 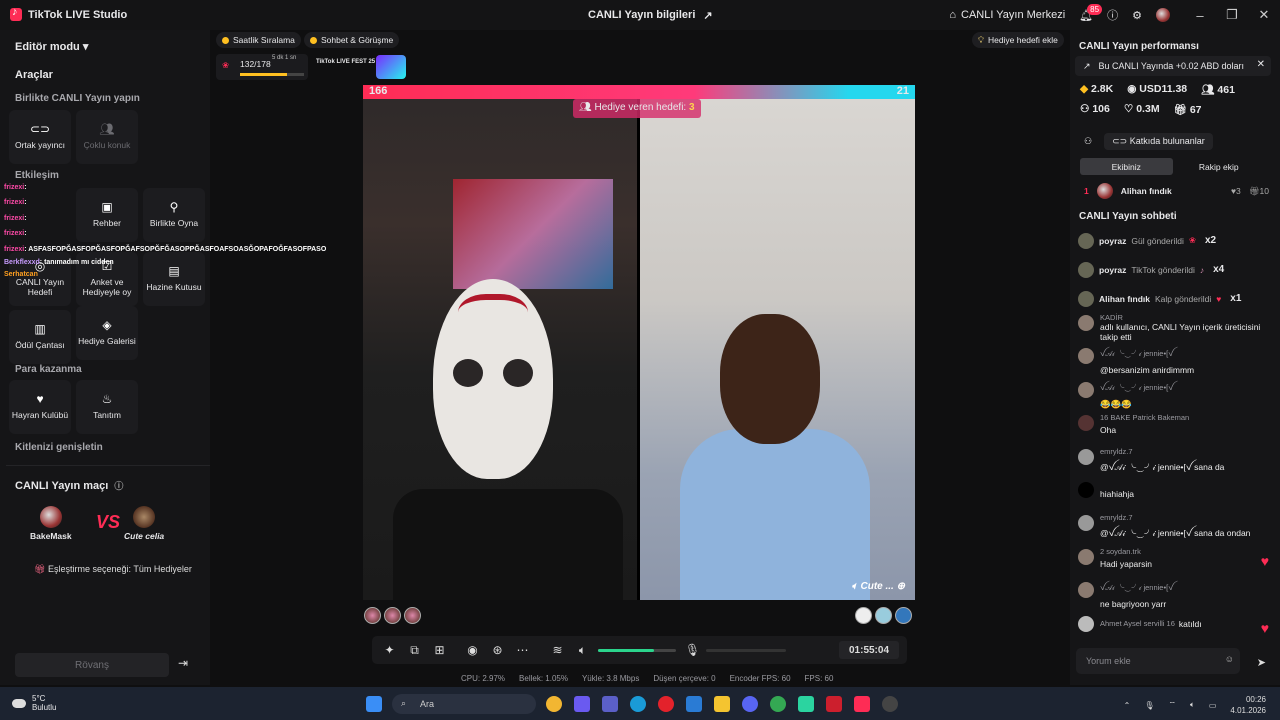 I want to click on weather-widget: 5°C Bulutlu, so click(x=34, y=703).